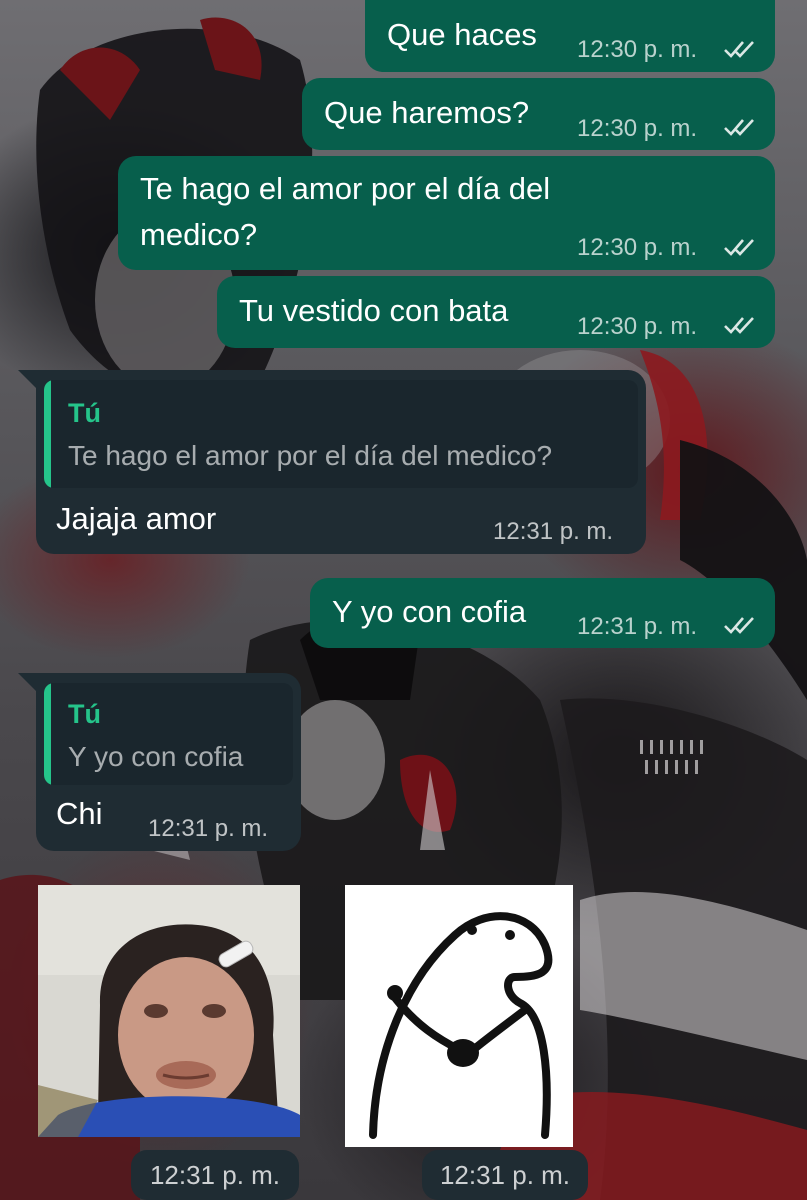 Image resolution: width=807 pixels, height=1200 pixels. Describe the element at coordinates (427, 112) in the screenshot. I see `message-text: Que haremos?` at that location.